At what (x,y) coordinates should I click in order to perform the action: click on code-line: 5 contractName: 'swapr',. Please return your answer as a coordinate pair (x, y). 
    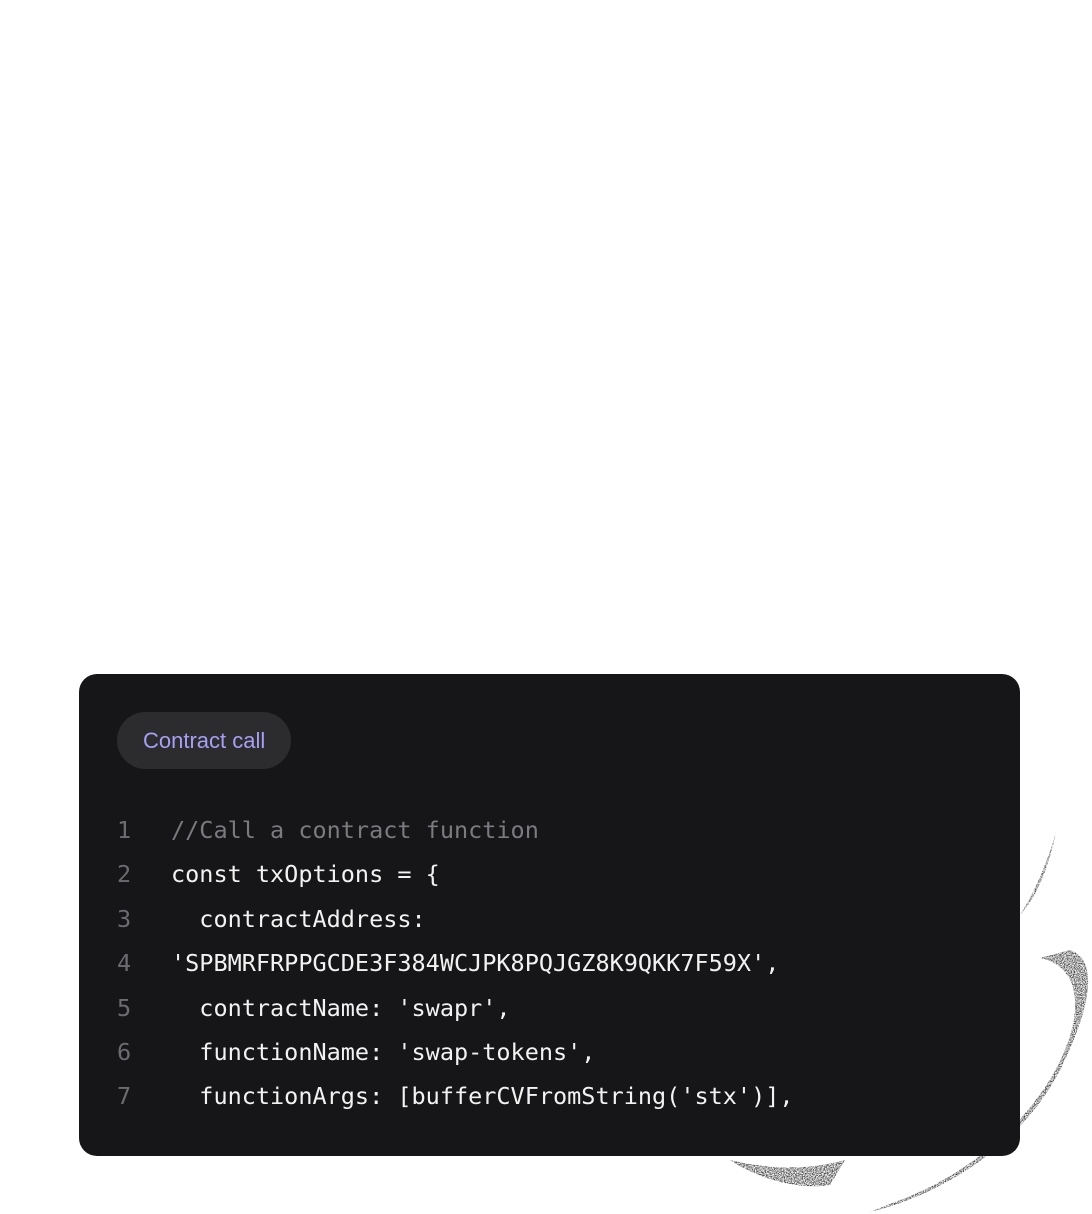
    Looking at the image, I should click on (455, 1008).